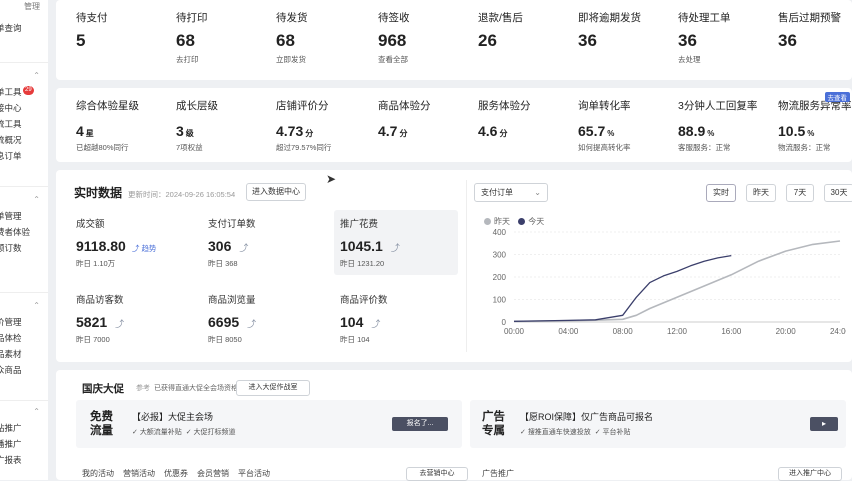 This screenshot has width=852, height=481. What do you see at coordinates (24, 232) in the screenshot?
I see `sidebar-item: 费者体验` at bounding box center [24, 232].